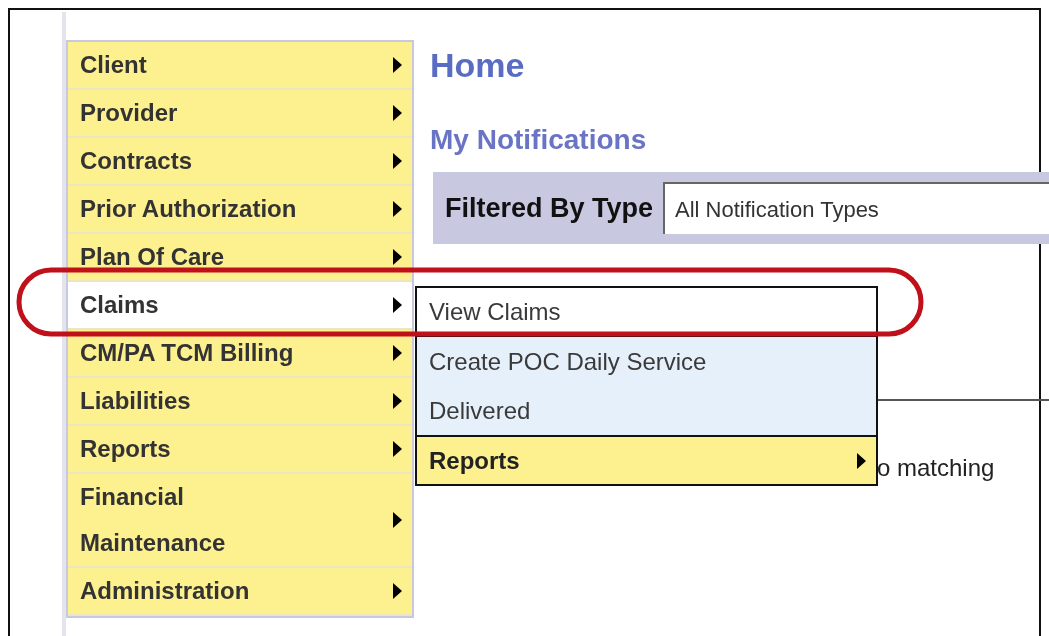  I want to click on section-title: My Notifications, so click(538, 140).